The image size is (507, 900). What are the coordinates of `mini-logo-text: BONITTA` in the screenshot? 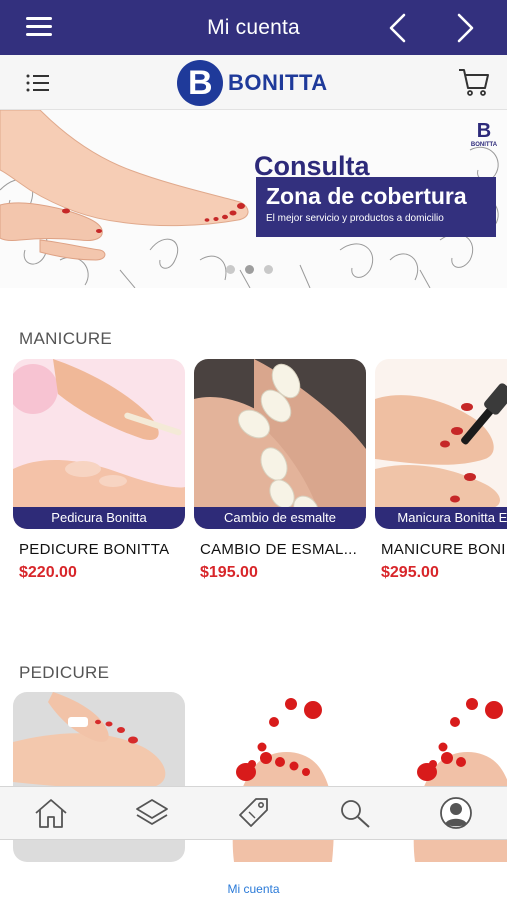 It's located at (484, 145).